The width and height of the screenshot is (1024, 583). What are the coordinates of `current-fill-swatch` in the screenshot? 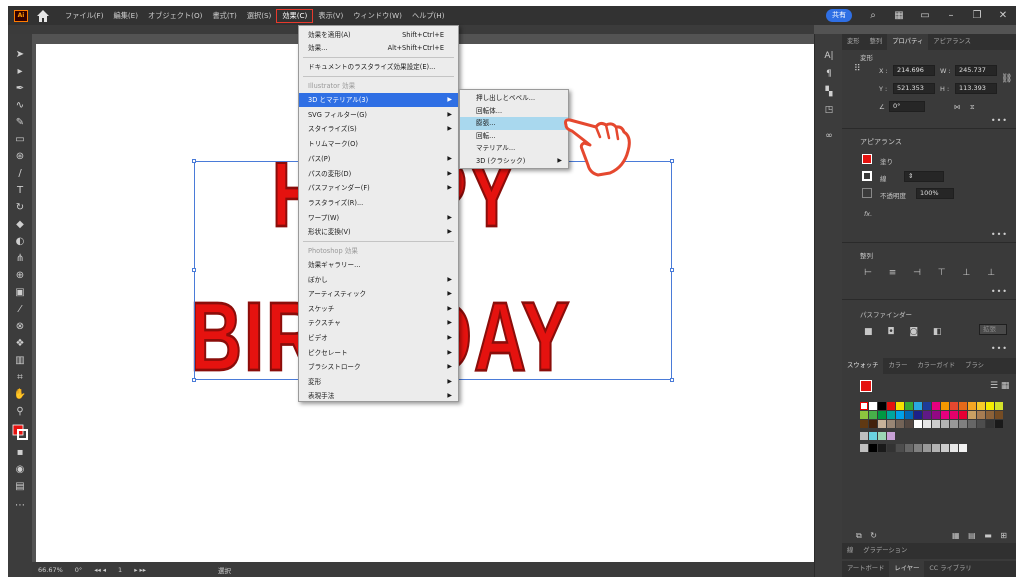 It's located at (866, 386).